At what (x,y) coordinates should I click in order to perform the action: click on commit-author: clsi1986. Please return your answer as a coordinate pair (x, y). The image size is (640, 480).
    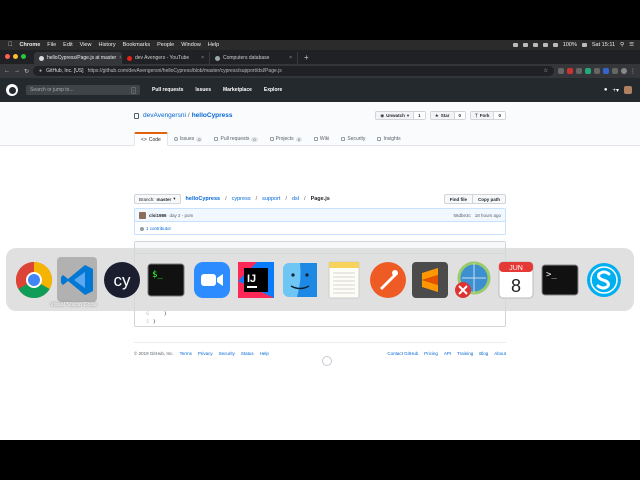
    Looking at the image, I should click on (158, 215).